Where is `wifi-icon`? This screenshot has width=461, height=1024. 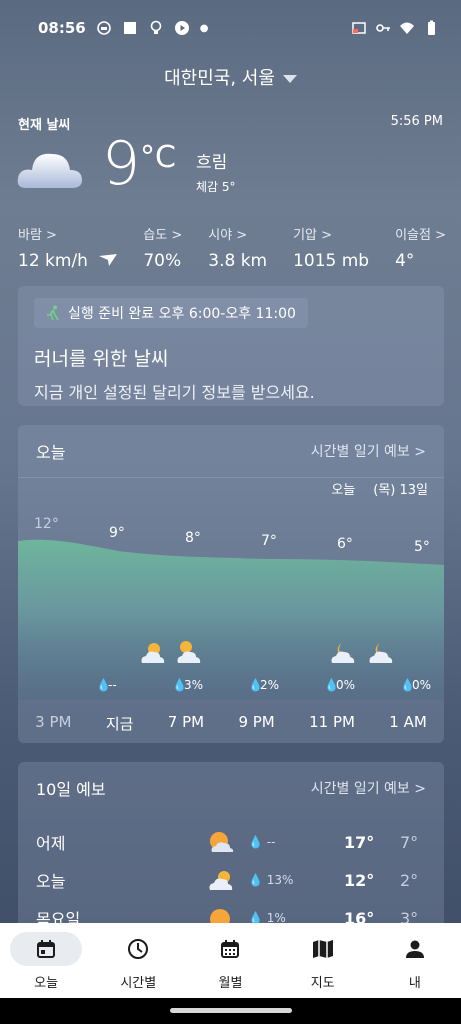 wifi-icon is located at coordinates (407, 28).